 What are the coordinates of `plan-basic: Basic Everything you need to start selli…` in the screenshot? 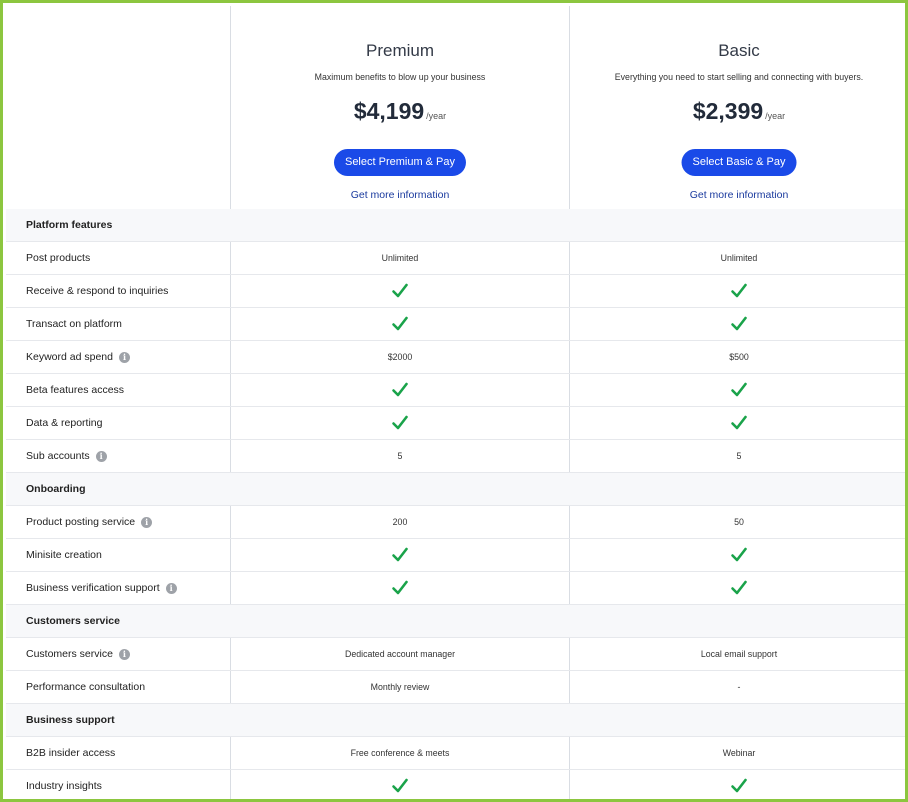 It's located at (737, 107).